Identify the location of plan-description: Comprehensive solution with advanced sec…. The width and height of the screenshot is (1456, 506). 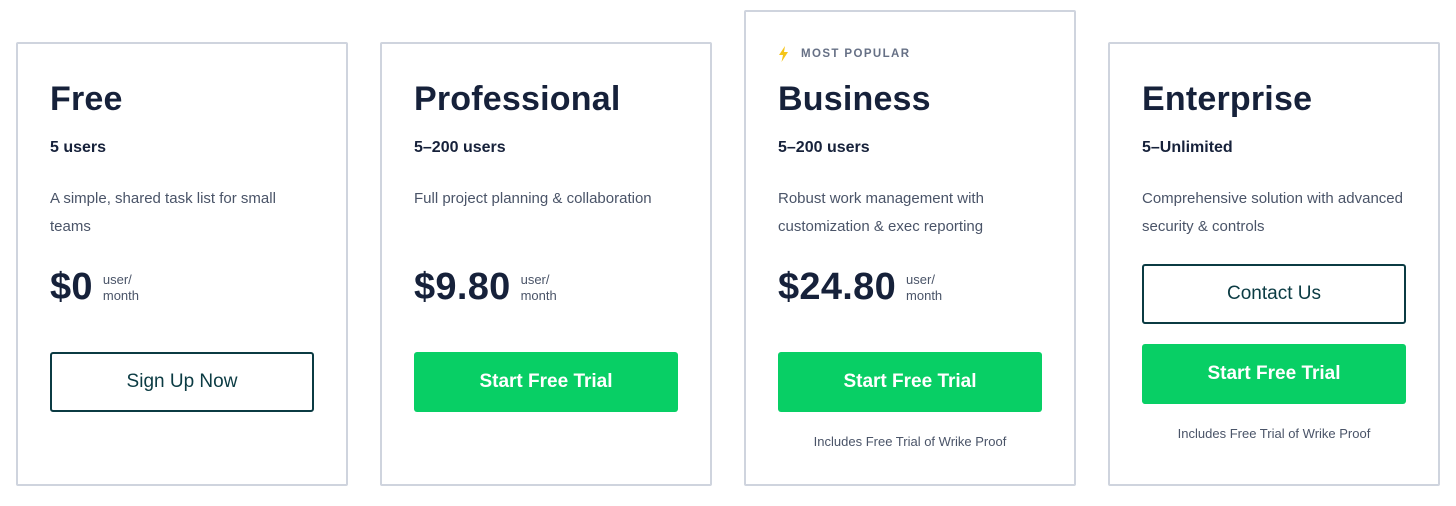
(1272, 212).